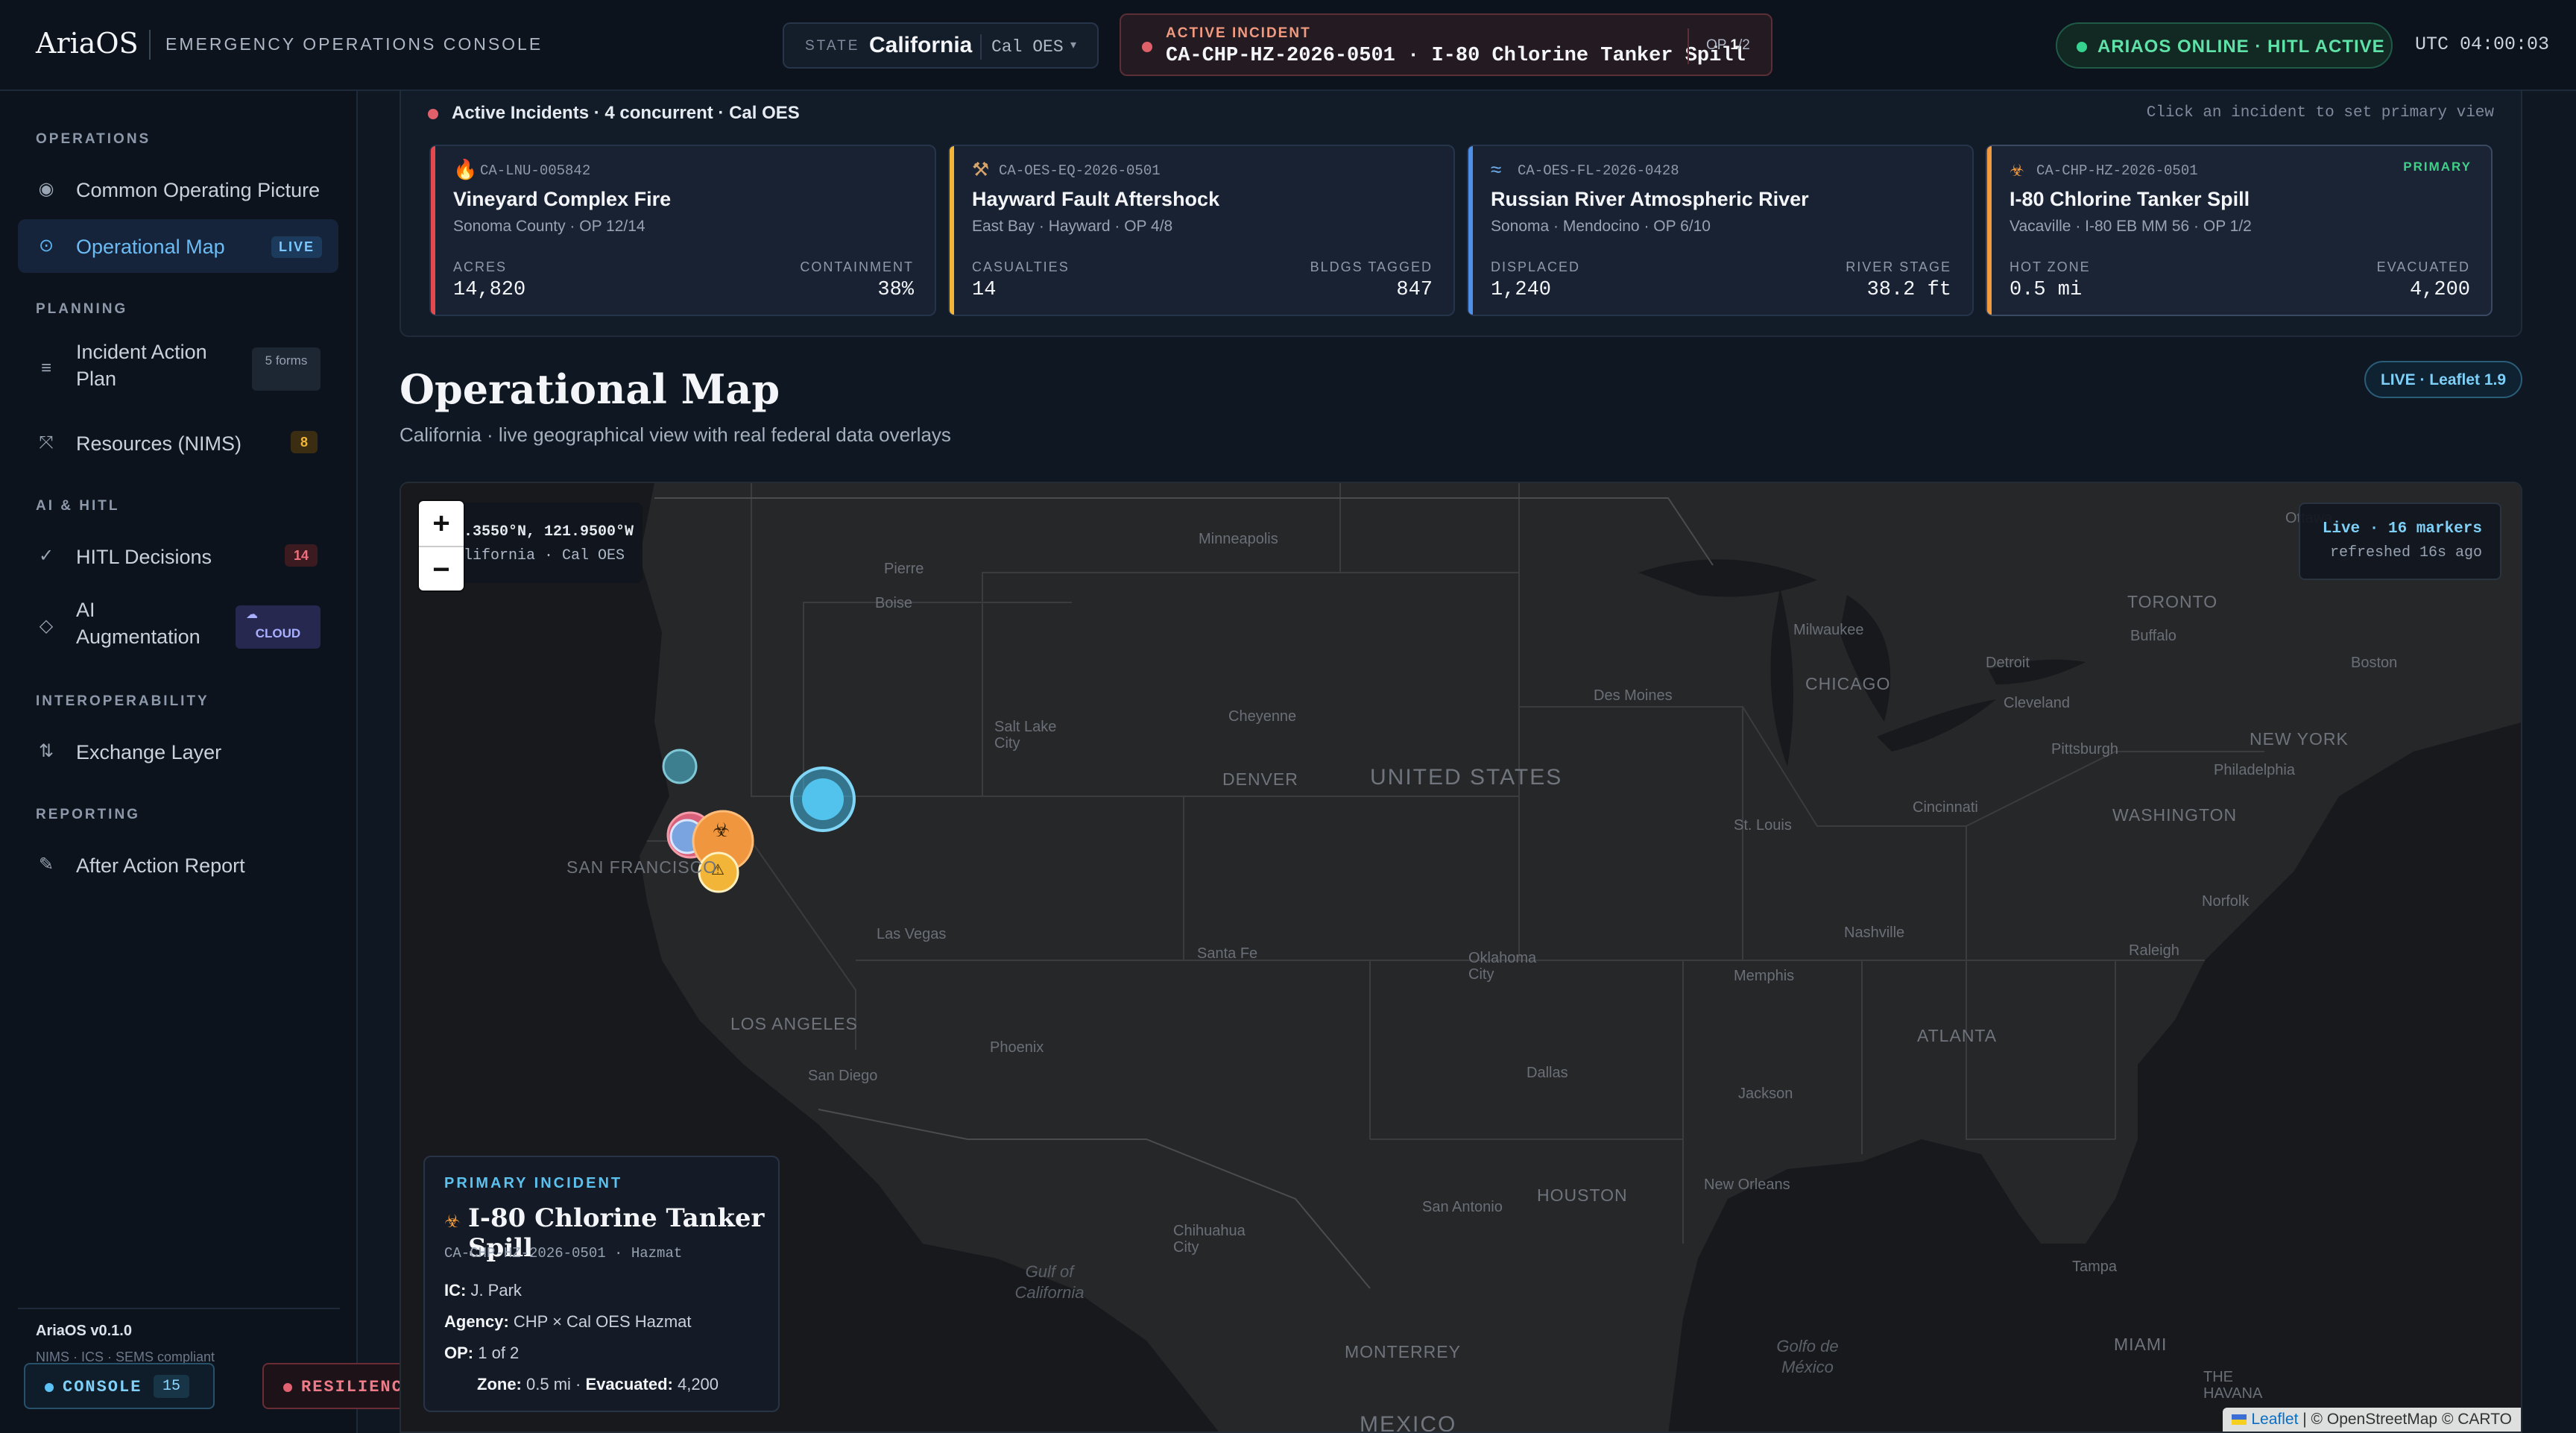 The height and width of the screenshot is (1433, 2576). I want to click on attribution-text: | © OpenStreetMap © CARTO, so click(2405, 1420).